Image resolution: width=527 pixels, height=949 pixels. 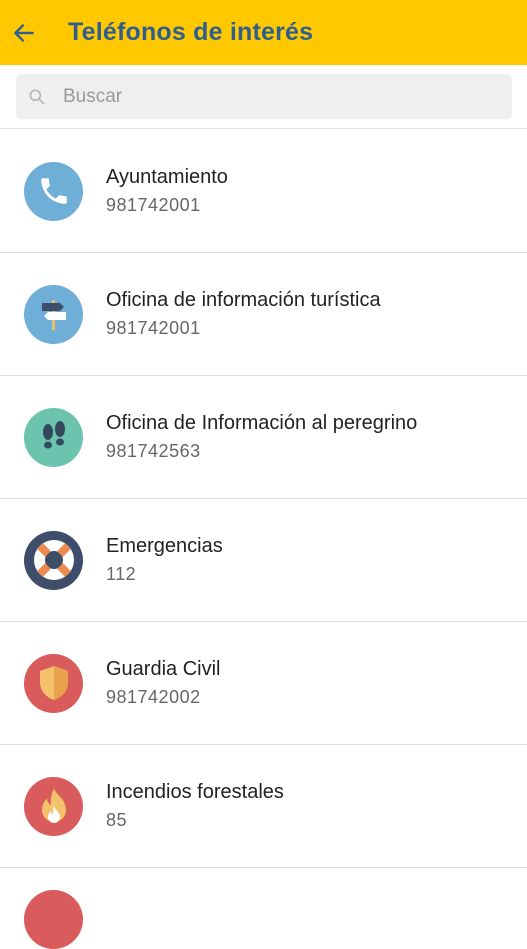 I want to click on search-input, so click(x=273, y=96).